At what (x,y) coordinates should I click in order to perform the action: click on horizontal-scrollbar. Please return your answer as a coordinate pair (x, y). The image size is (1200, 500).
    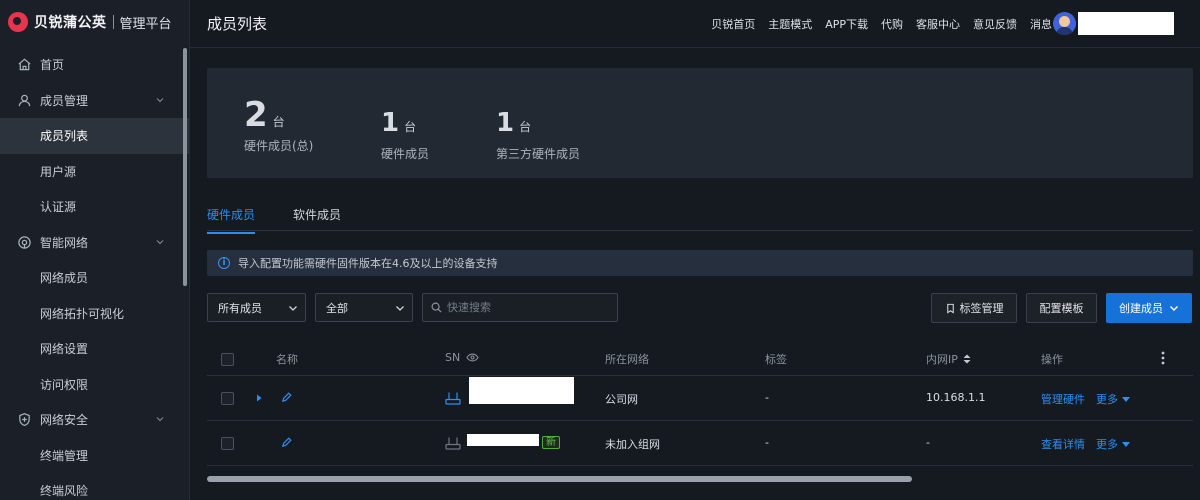
    Looking at the image, I should click on (559, 479).